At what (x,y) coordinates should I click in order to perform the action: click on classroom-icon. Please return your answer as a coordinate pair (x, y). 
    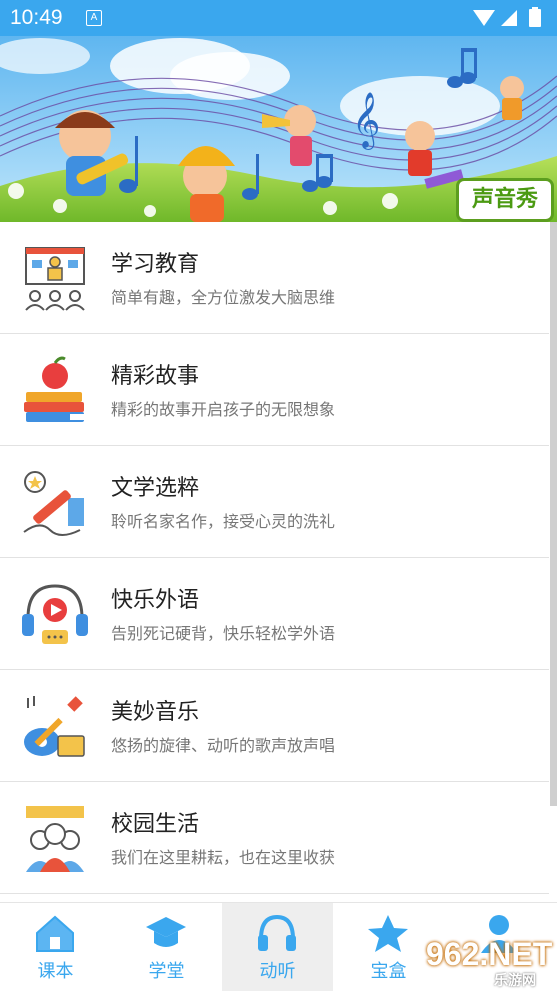
    Looking at the image, I should click on (55, 279).